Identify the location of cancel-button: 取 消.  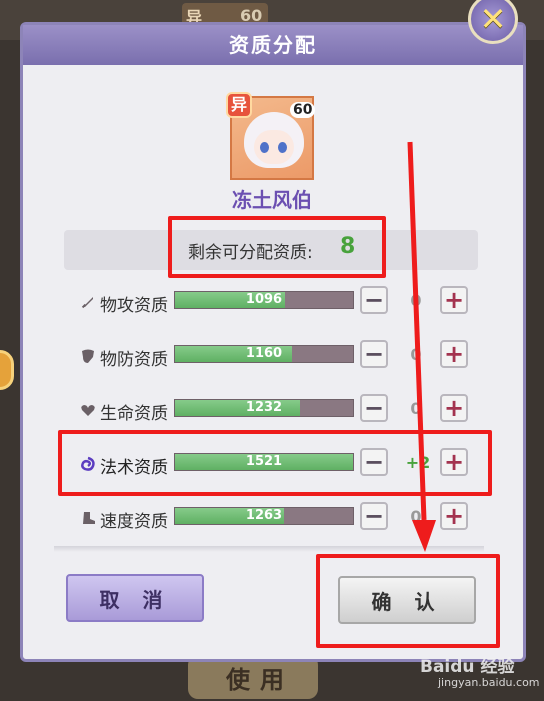
(135, 598).